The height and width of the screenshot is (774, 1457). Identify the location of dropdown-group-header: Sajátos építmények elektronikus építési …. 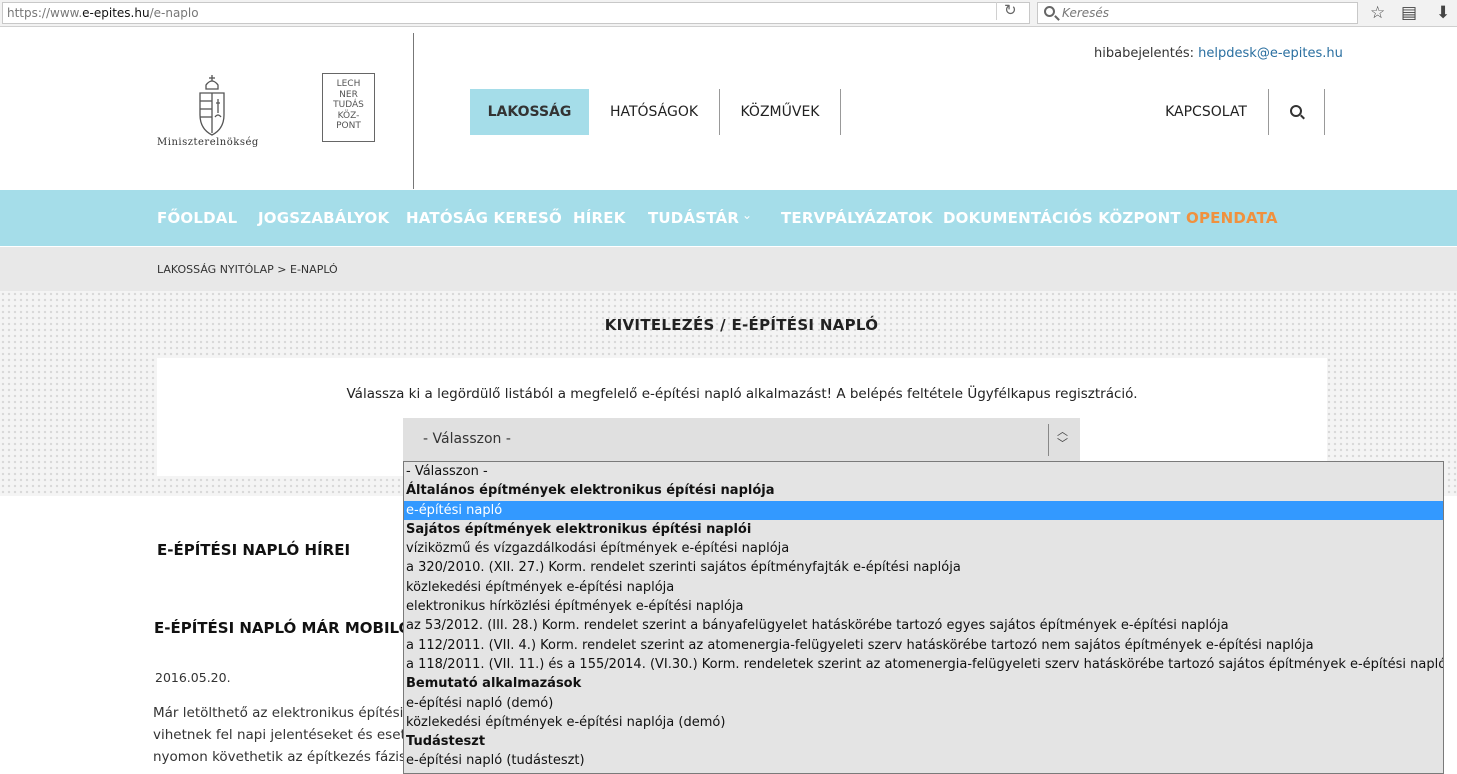
(579, 529).